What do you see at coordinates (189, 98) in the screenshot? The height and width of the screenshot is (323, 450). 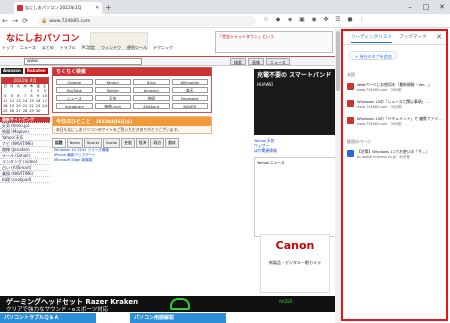 I see `search-link: Facebook` at bounding box center [189, 98].